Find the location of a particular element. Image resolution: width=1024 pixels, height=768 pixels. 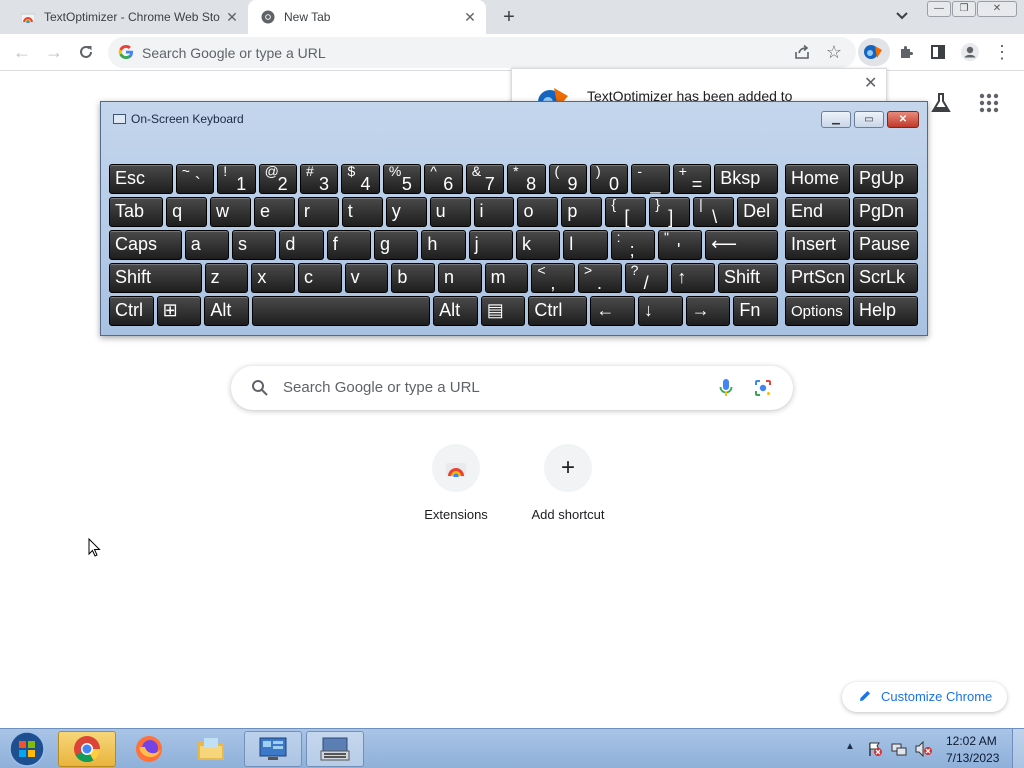

close-tab-icon: ✕ is located at coordinates (232, 17).